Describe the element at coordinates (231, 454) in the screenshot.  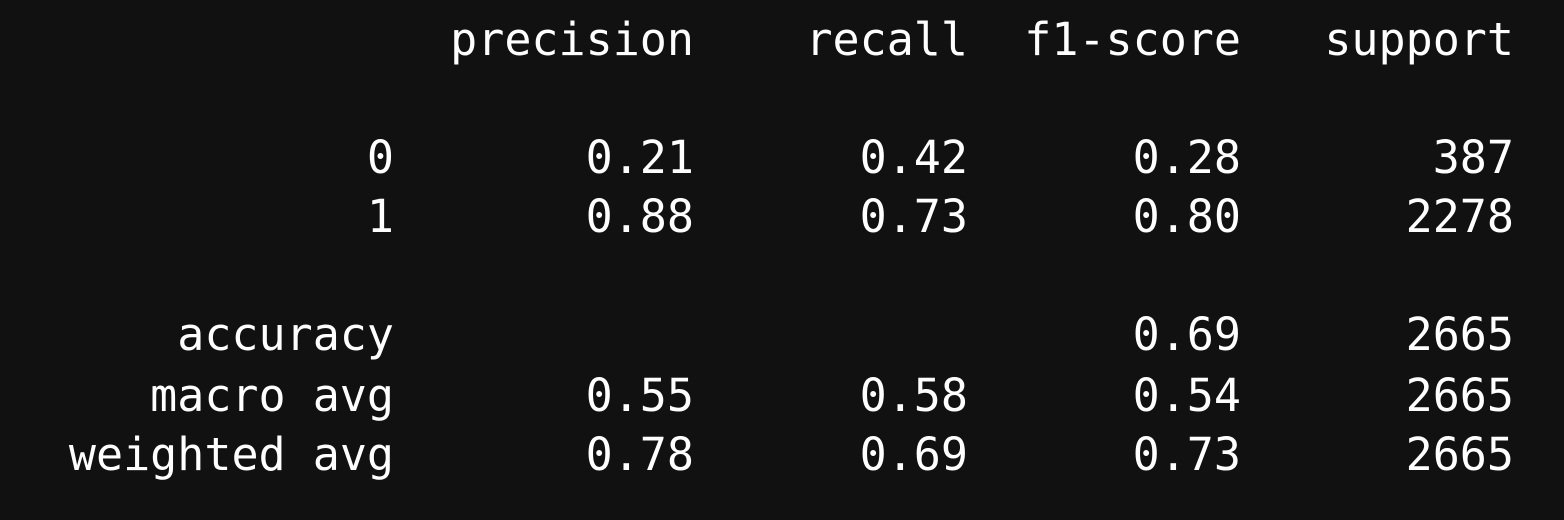
I see `row-label: weighted avg` at that location.